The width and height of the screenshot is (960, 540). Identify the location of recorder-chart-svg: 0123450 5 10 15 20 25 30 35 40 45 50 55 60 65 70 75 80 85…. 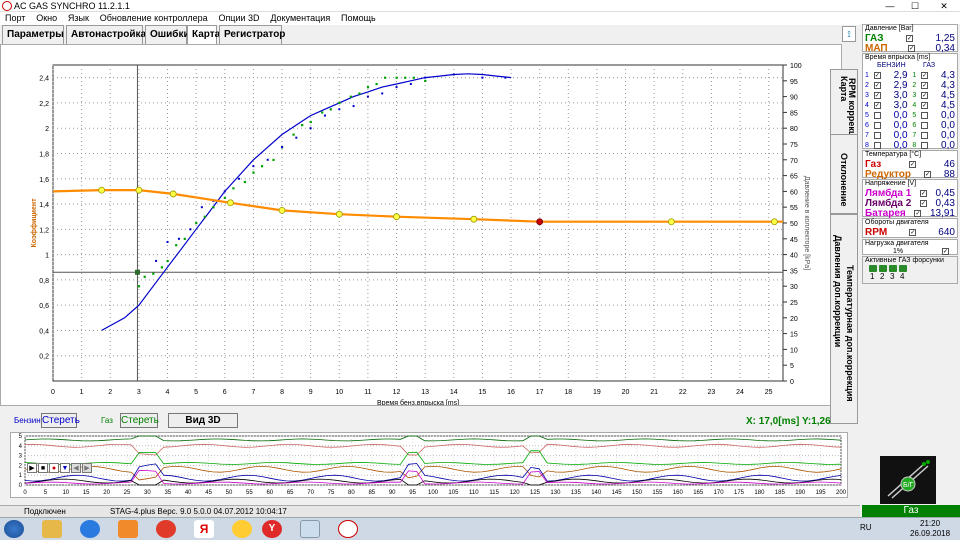
(429, 465).